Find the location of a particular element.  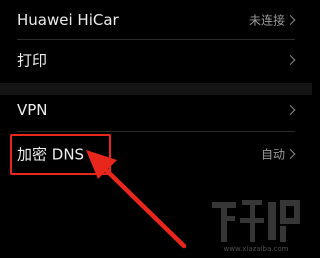

row-value: 自动 is located at coordinates (272, 154).